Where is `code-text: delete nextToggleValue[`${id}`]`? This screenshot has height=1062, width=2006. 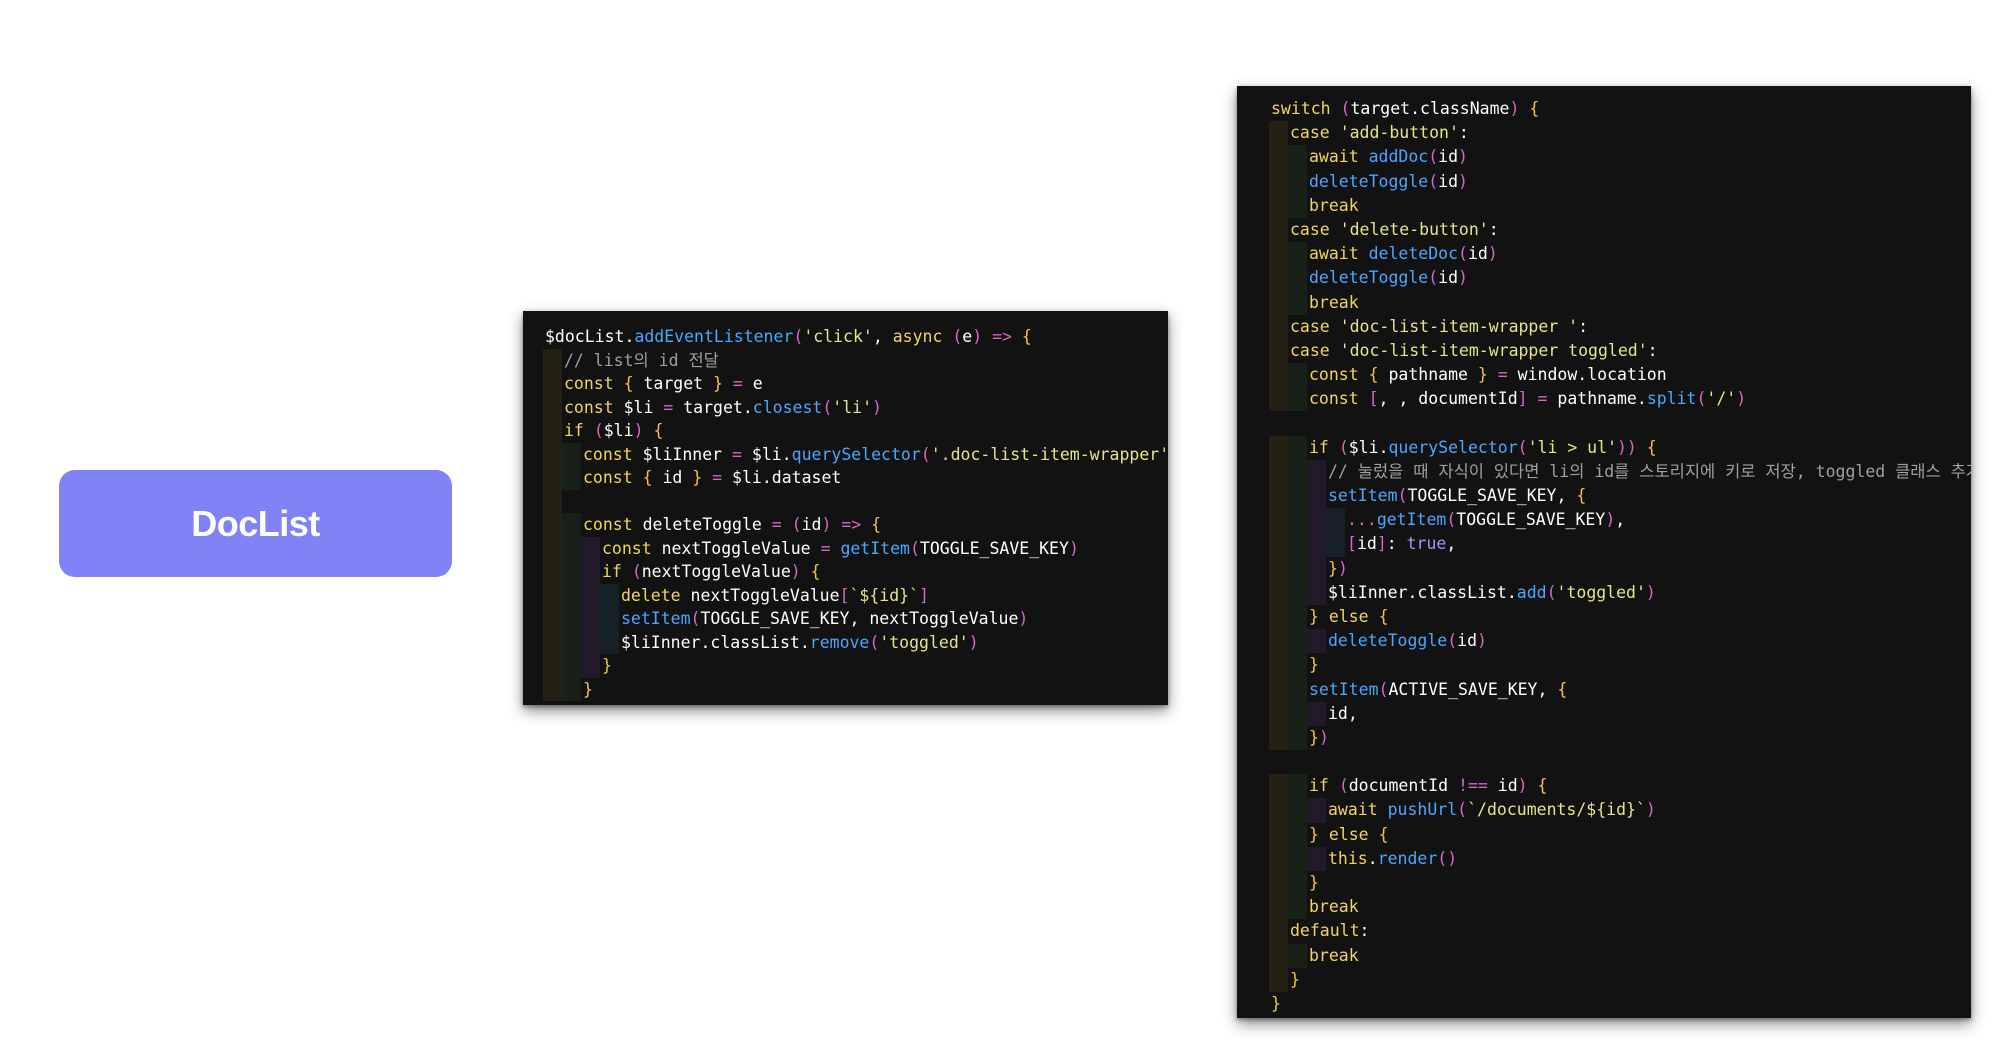
code-text: delete nextToggleValue[`${id}`] is located at coordinates (775, 595).